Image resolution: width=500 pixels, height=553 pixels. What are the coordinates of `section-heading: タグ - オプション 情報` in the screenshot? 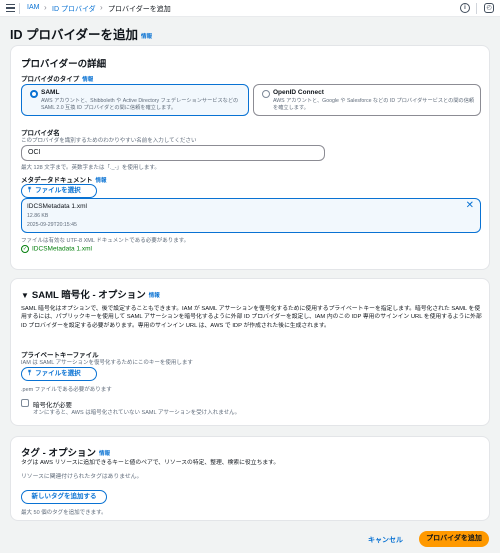 It's located at (65, 453).